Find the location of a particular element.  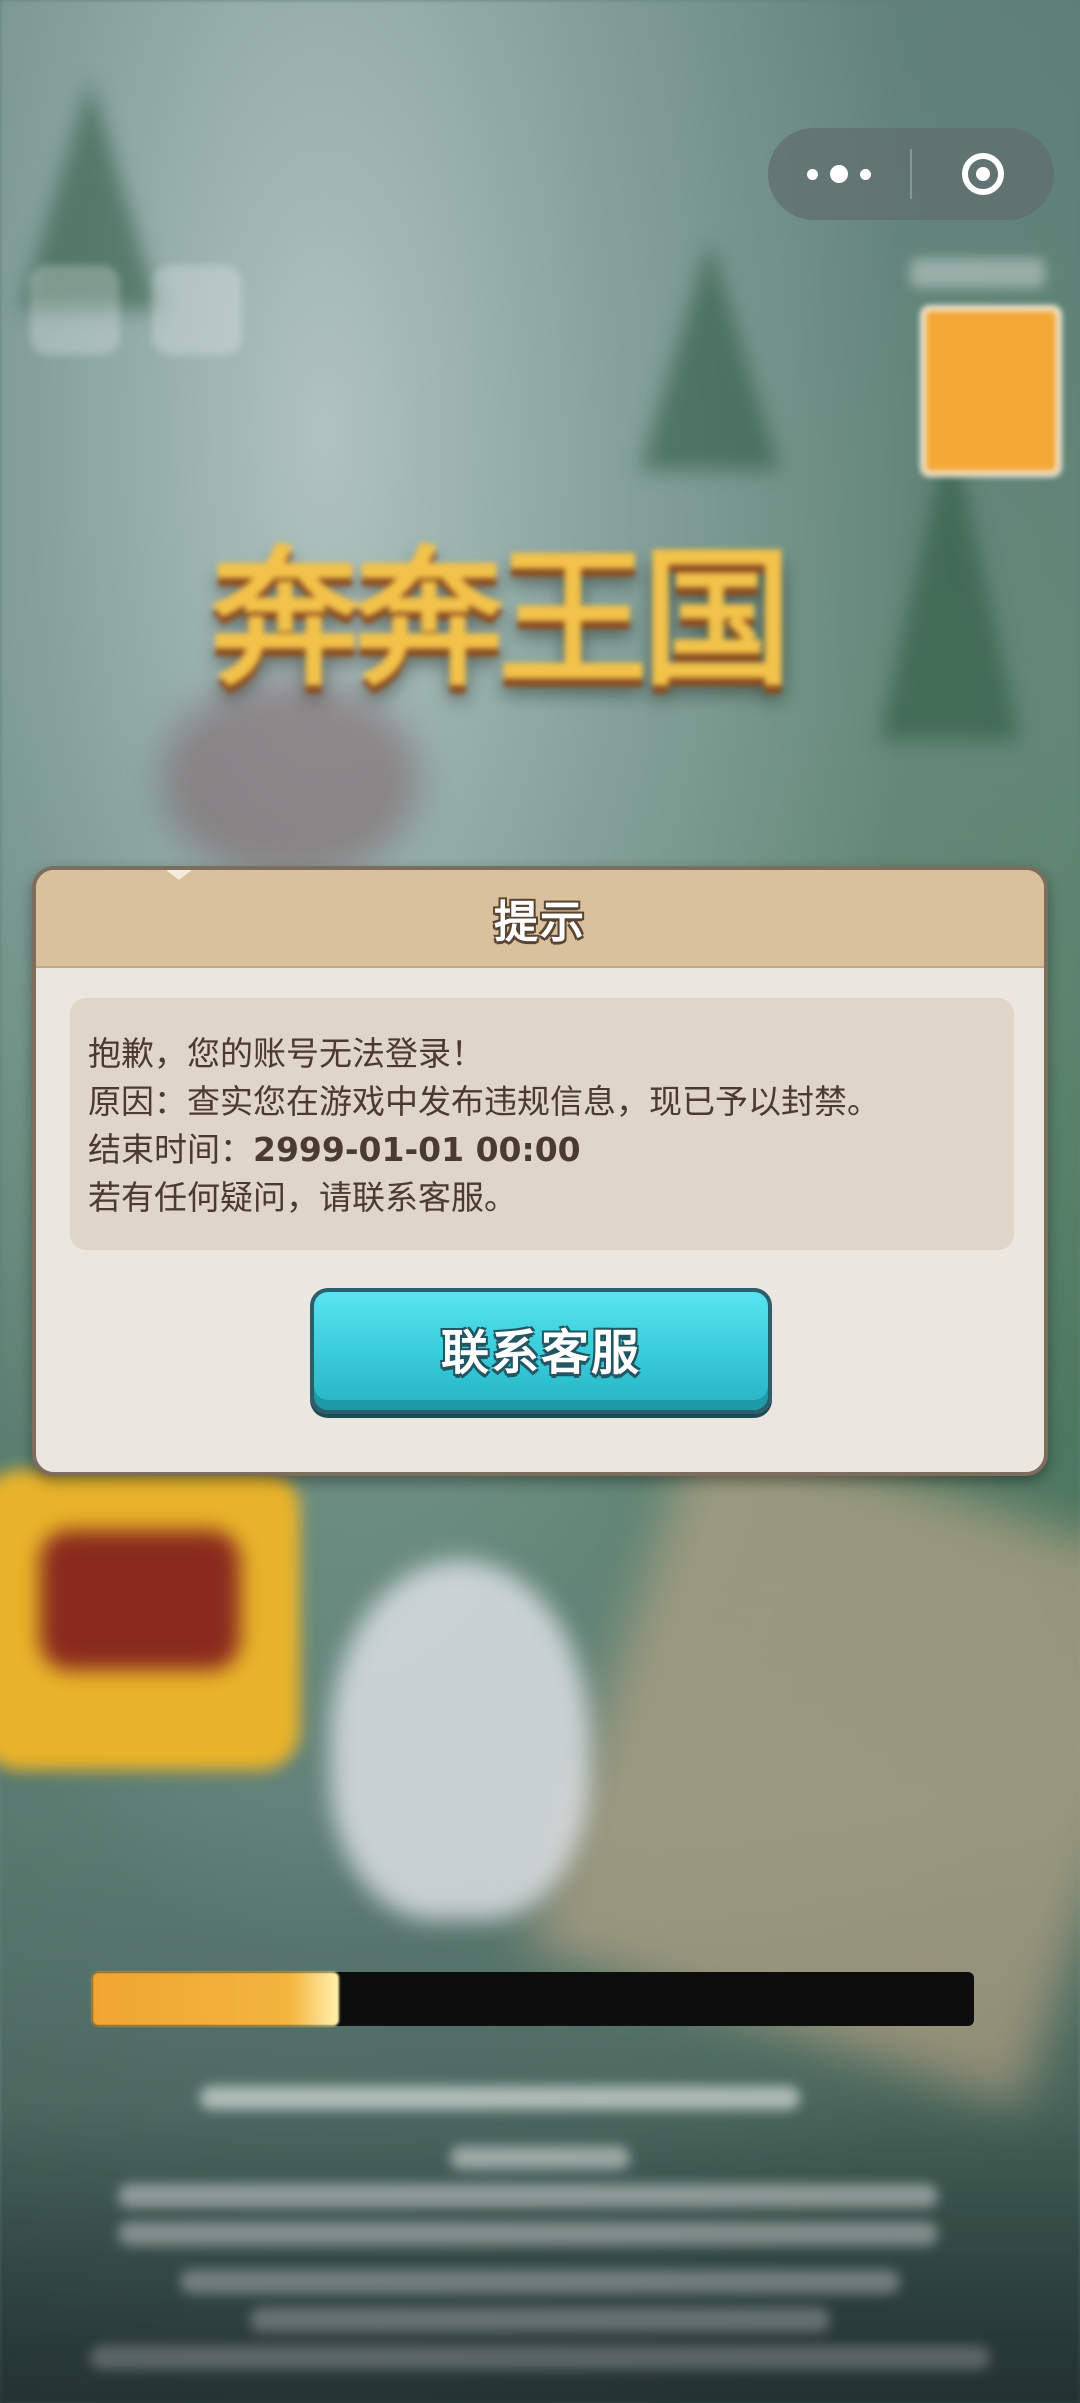

message-line-contact: 若有任何疑问，请联系客服。 is located at coordinates (302, 1197).